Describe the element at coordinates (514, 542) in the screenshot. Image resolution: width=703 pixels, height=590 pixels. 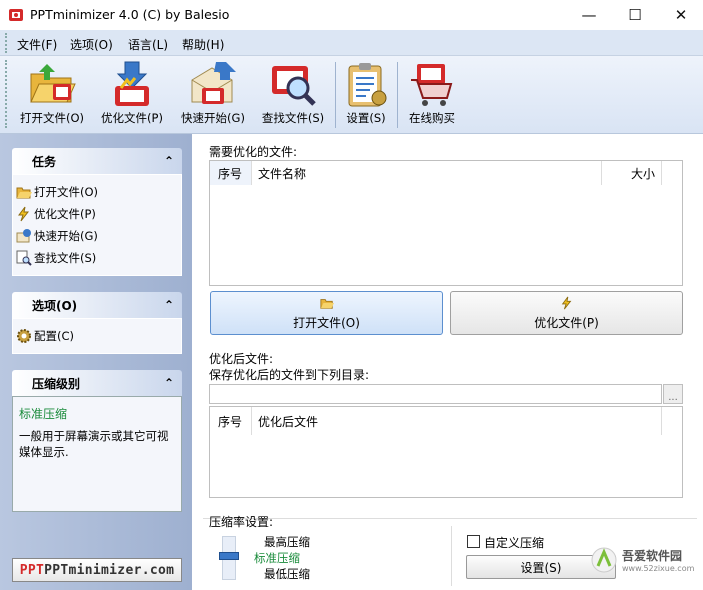
I see `custom-compression-label: 自定义压缩` at that location.